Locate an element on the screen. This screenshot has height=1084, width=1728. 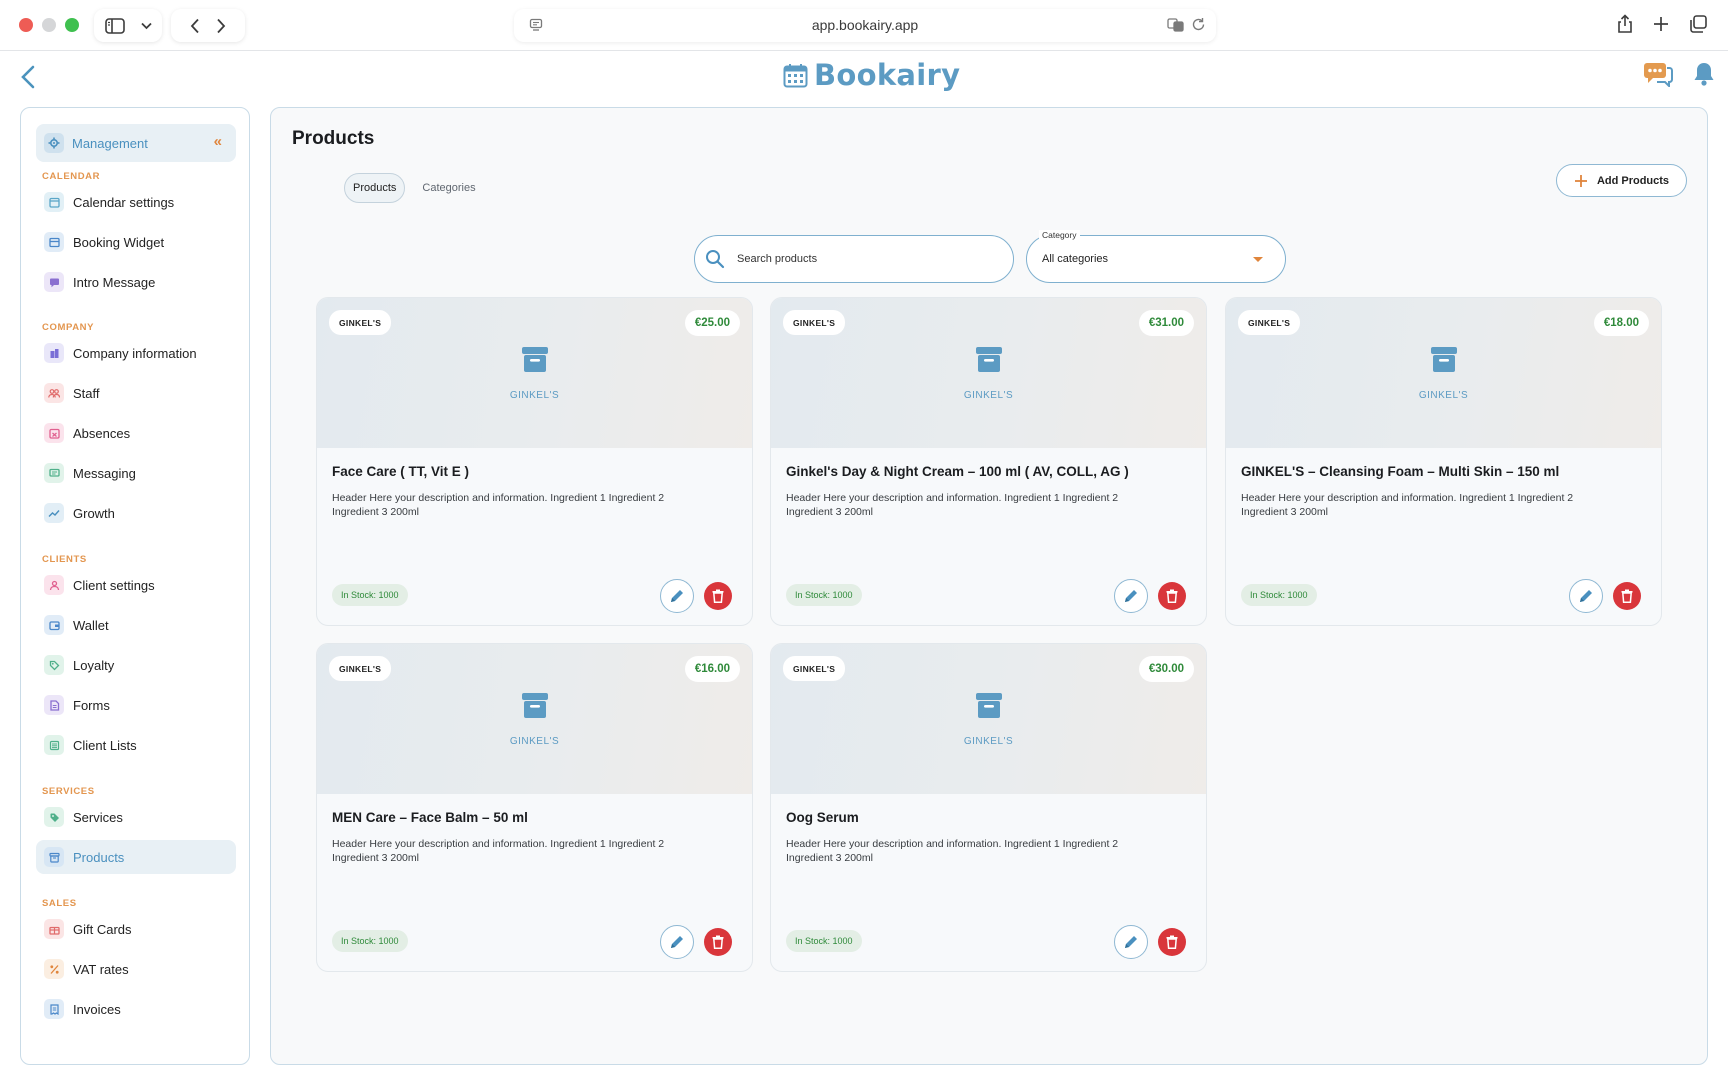
translate-icon is located at coordinates (1176, 25).